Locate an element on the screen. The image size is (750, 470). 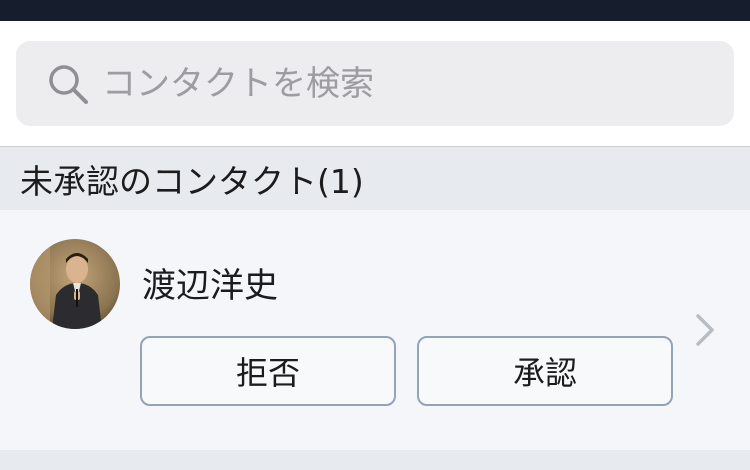
status-bar is located at coordinates (375, 10).